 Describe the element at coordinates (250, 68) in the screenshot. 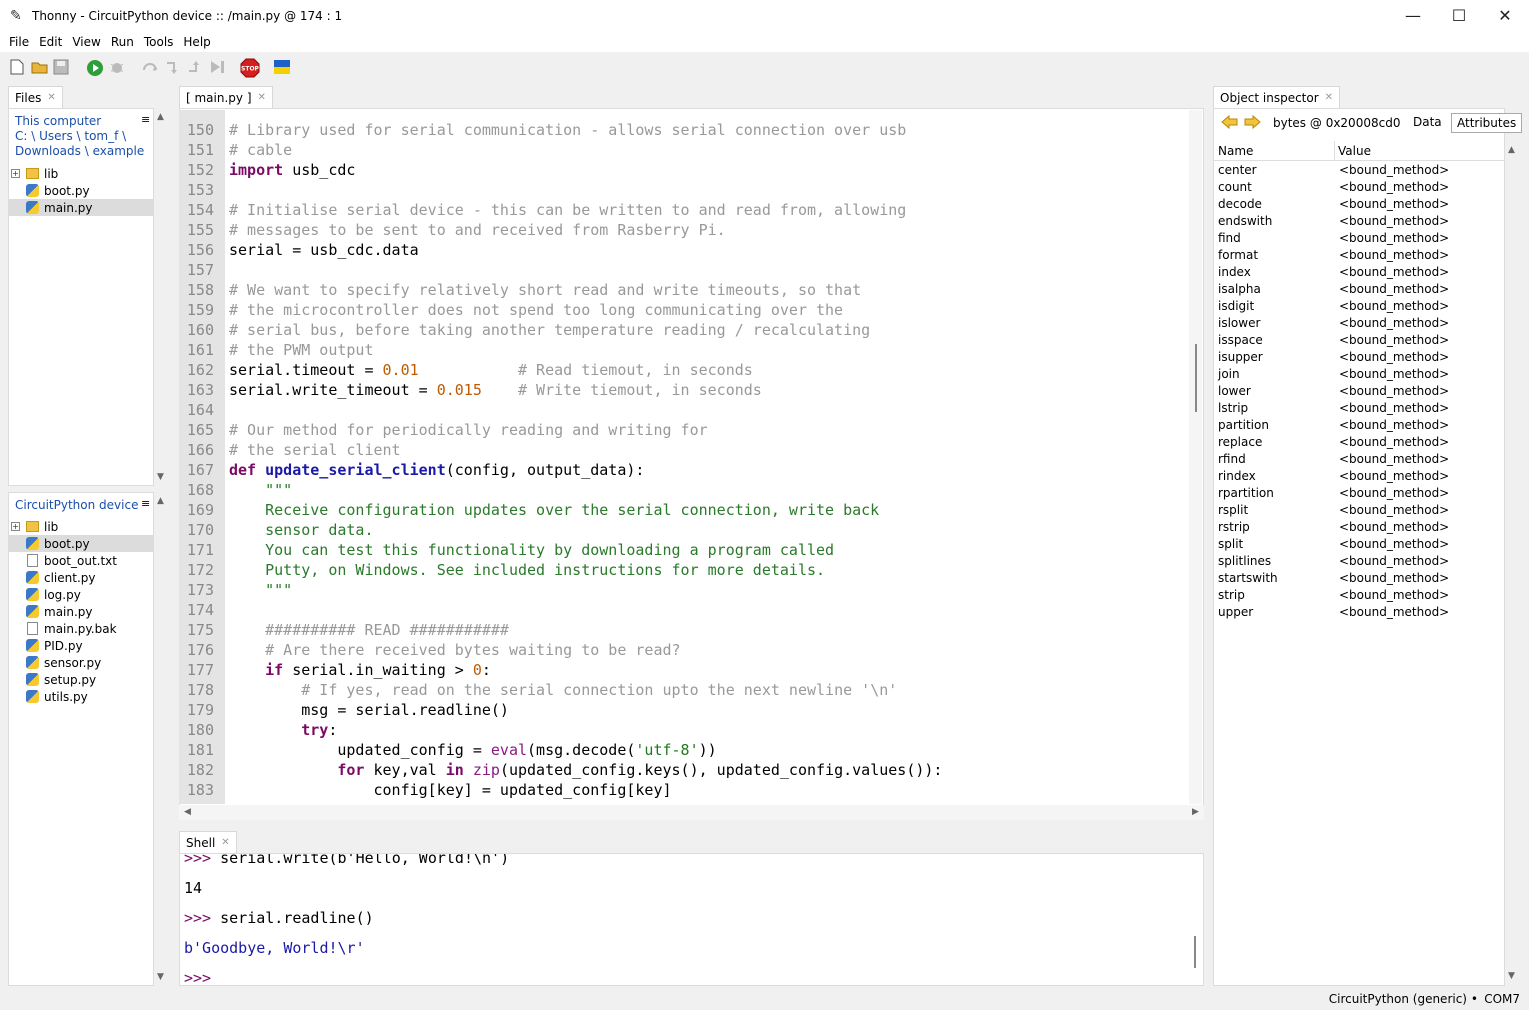

I see `stop-icon: STOP` at that location.